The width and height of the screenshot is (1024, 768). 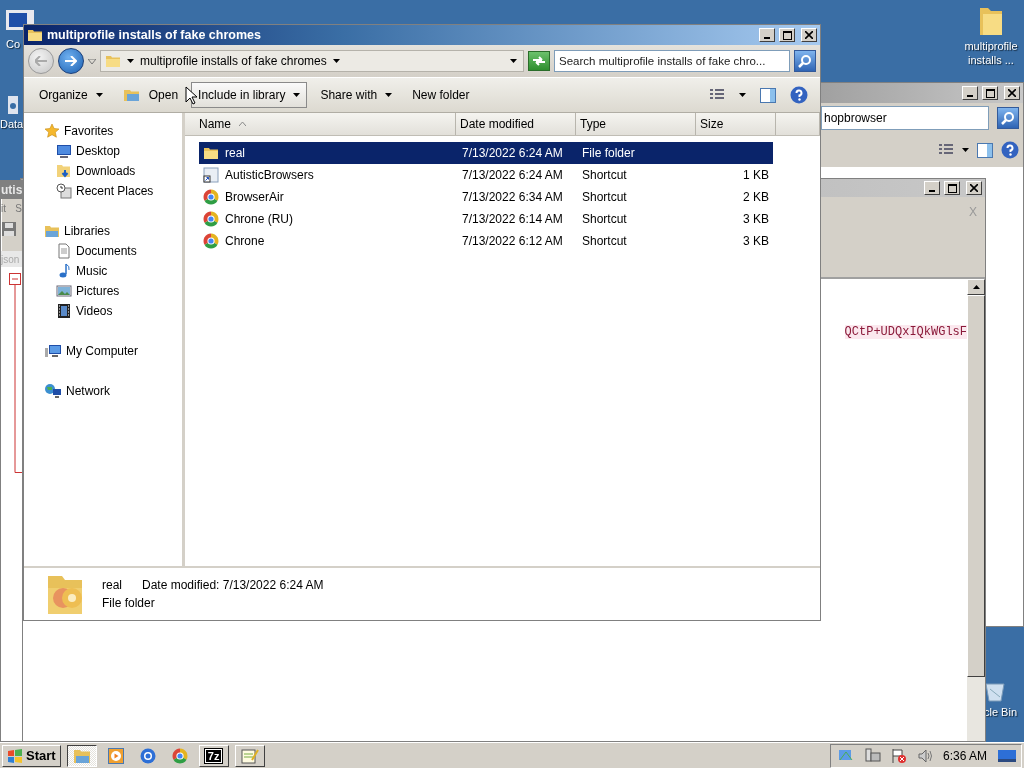 I want to click on desktop-icon-label: Data, so click(x=12, y=124).